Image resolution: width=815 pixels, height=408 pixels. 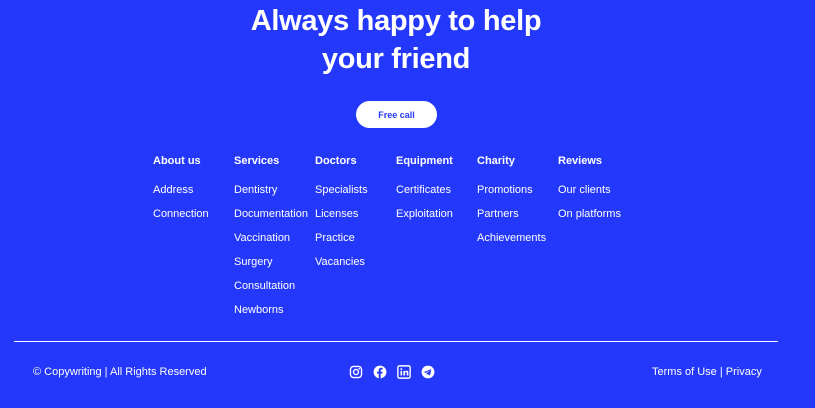 What do you see at coordinates (744, 372) in the screenshot?
I see `privacy-link: Privacy` at bounding box center [744, 372].